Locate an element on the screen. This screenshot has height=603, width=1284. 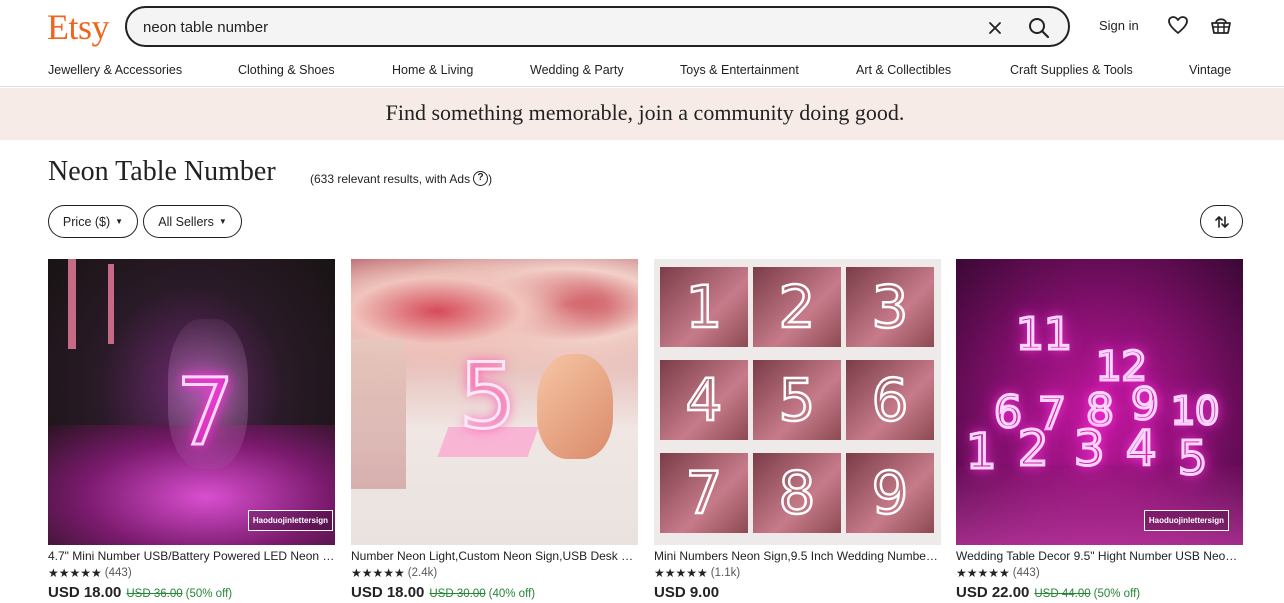
category-jewellery: Jewellery & Accessories is located at coordinates (115, 70).